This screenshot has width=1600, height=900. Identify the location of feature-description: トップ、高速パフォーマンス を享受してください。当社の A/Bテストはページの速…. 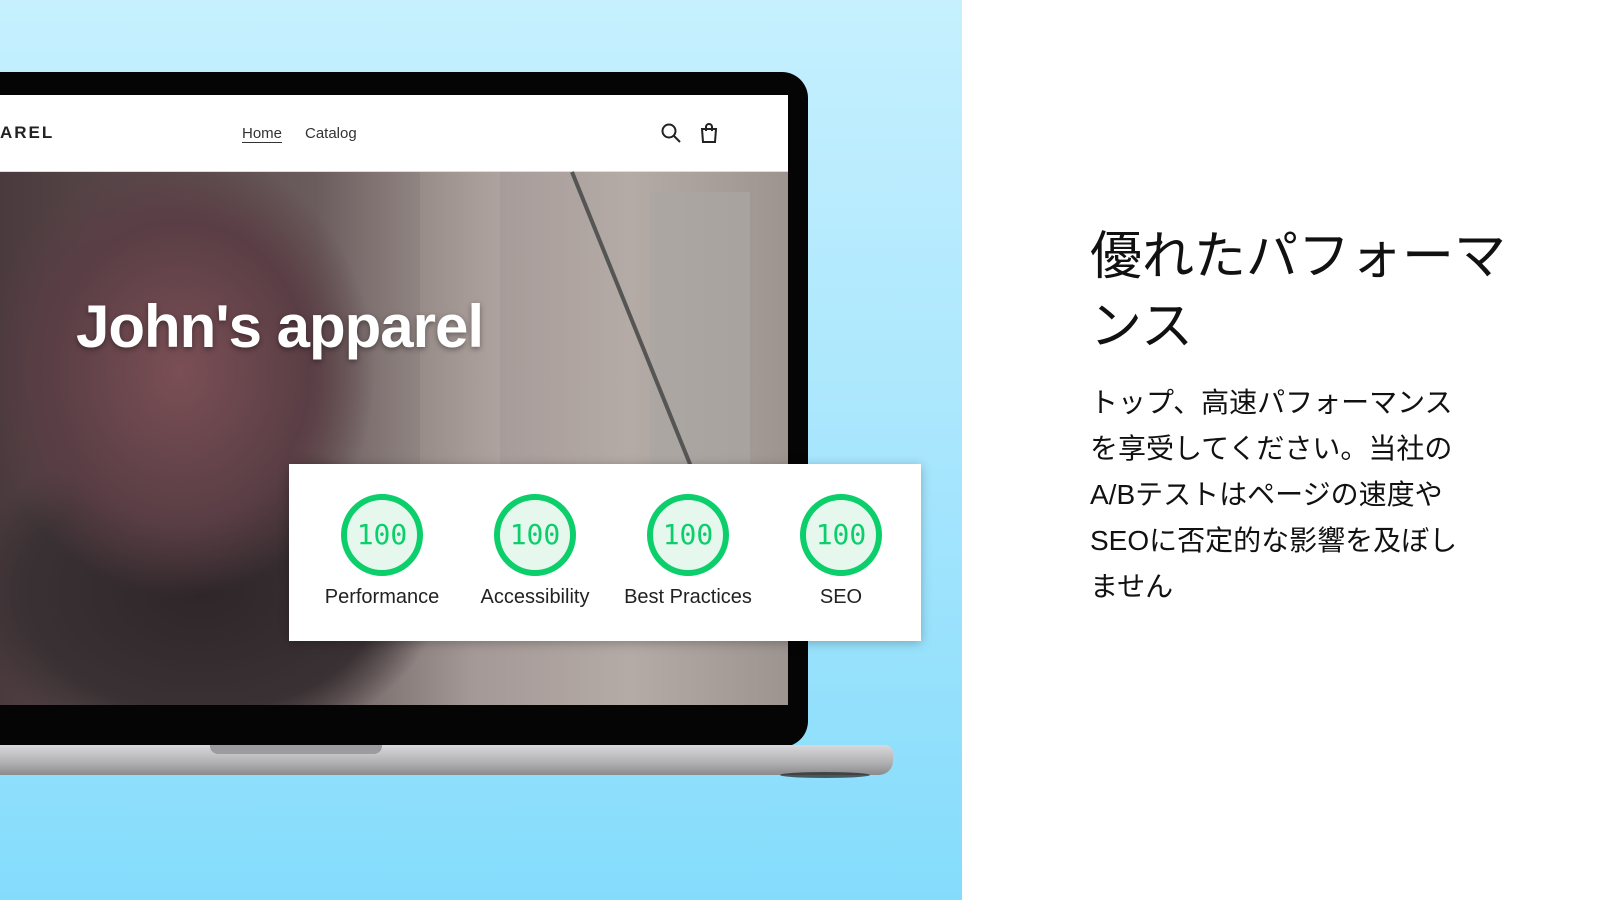
(1305, 495).